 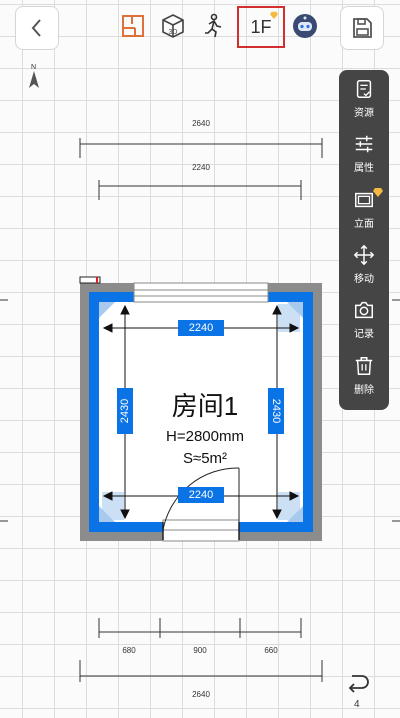 I want to click on dim-bottom-right: 660, so click(x=271, y=650).